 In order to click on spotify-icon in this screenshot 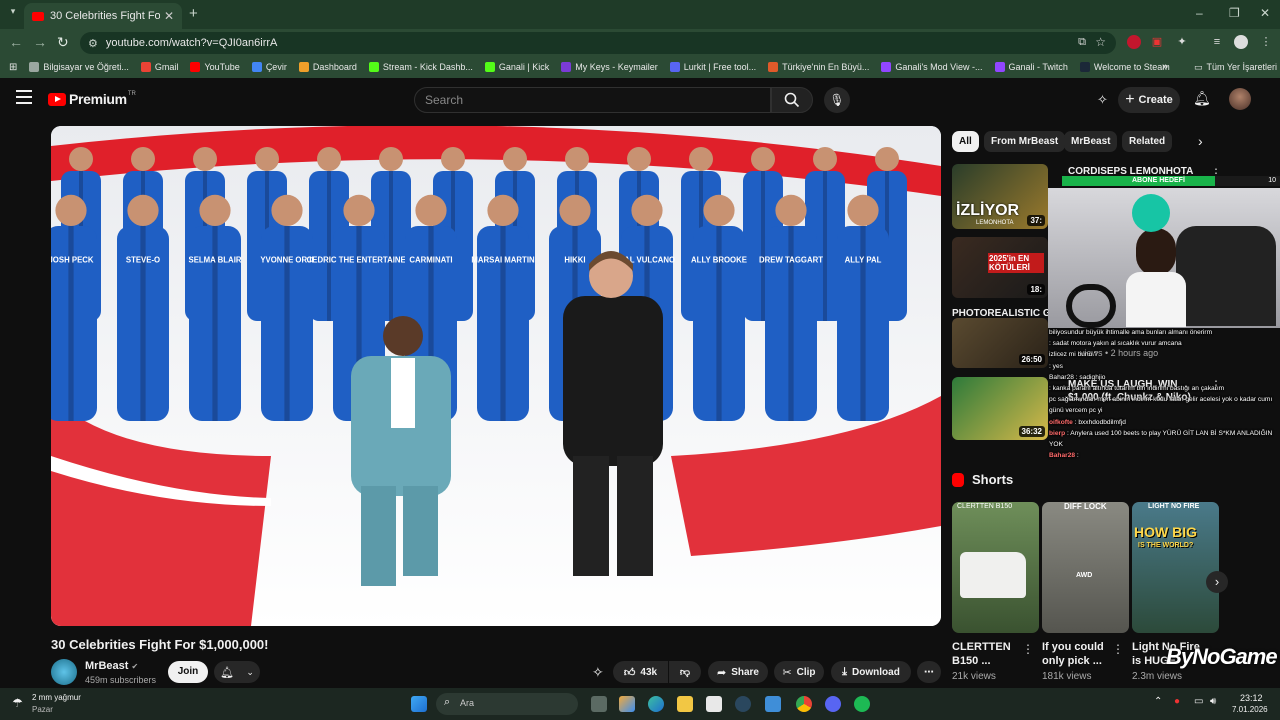, I will do `click(862, 704)`.